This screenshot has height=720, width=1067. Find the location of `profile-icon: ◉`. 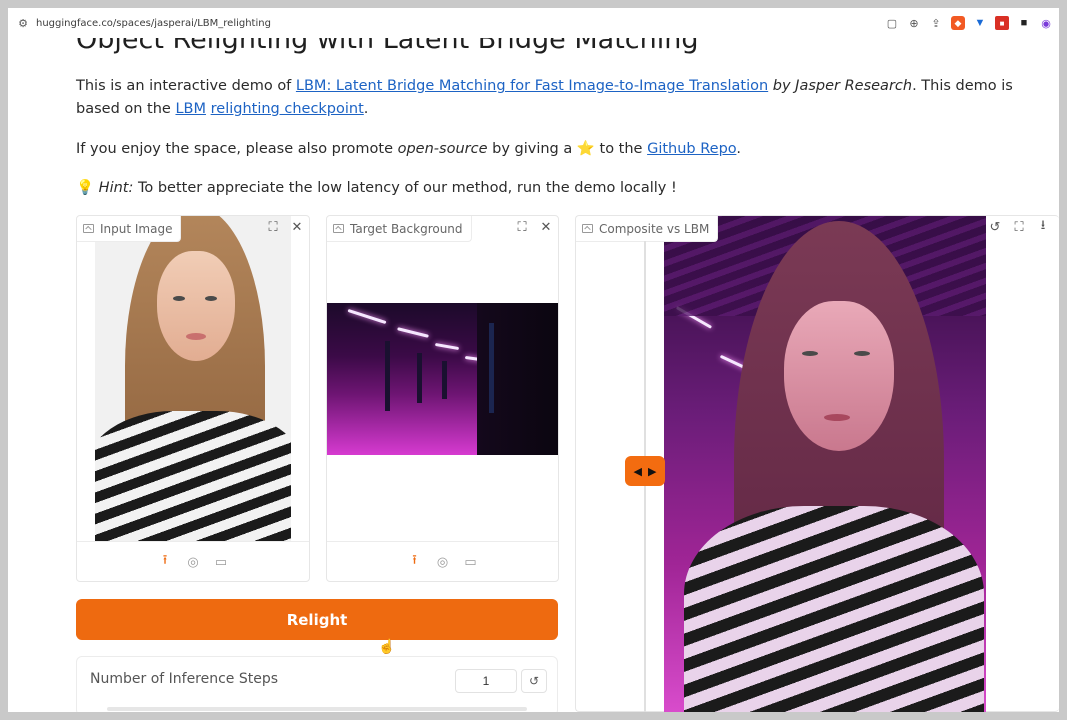

profile-icon: ◉ is located at coordinates (1046, 23).